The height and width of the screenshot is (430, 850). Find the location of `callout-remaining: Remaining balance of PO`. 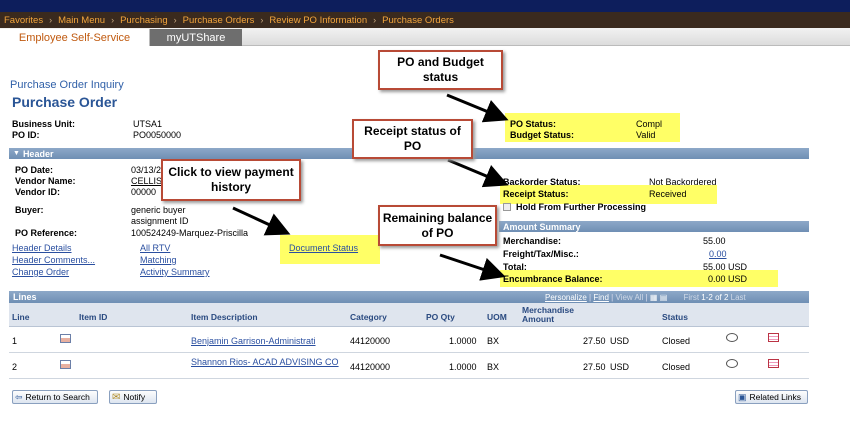

callout-remaining: Remaining balance of PO is located at coordinates (437, 225).